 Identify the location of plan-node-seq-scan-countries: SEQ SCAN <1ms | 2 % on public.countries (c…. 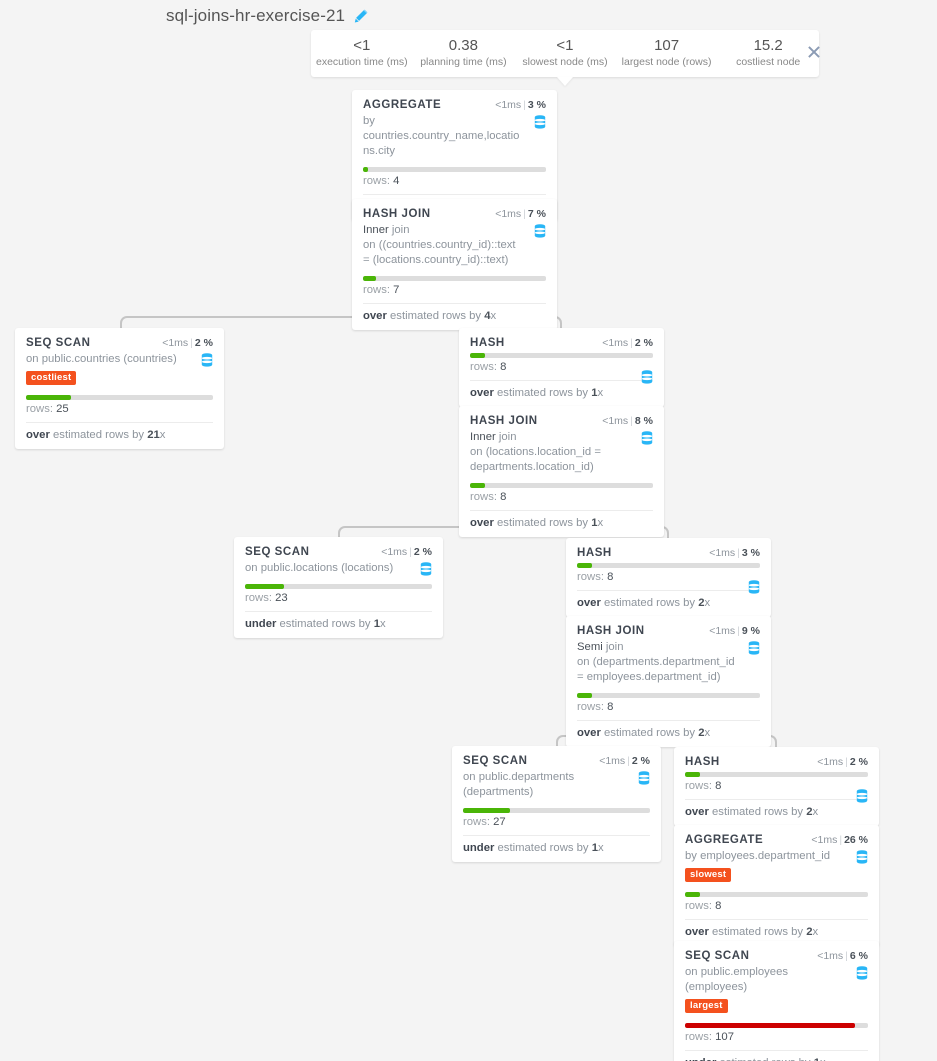
(119, 388).